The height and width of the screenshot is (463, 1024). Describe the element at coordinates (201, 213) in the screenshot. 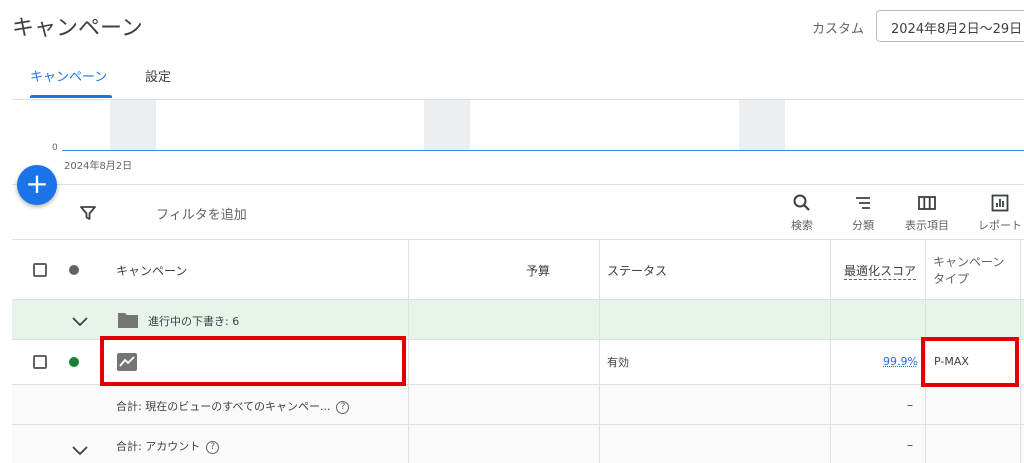

I see `add-filter-input: フィルタを追加` at that location.